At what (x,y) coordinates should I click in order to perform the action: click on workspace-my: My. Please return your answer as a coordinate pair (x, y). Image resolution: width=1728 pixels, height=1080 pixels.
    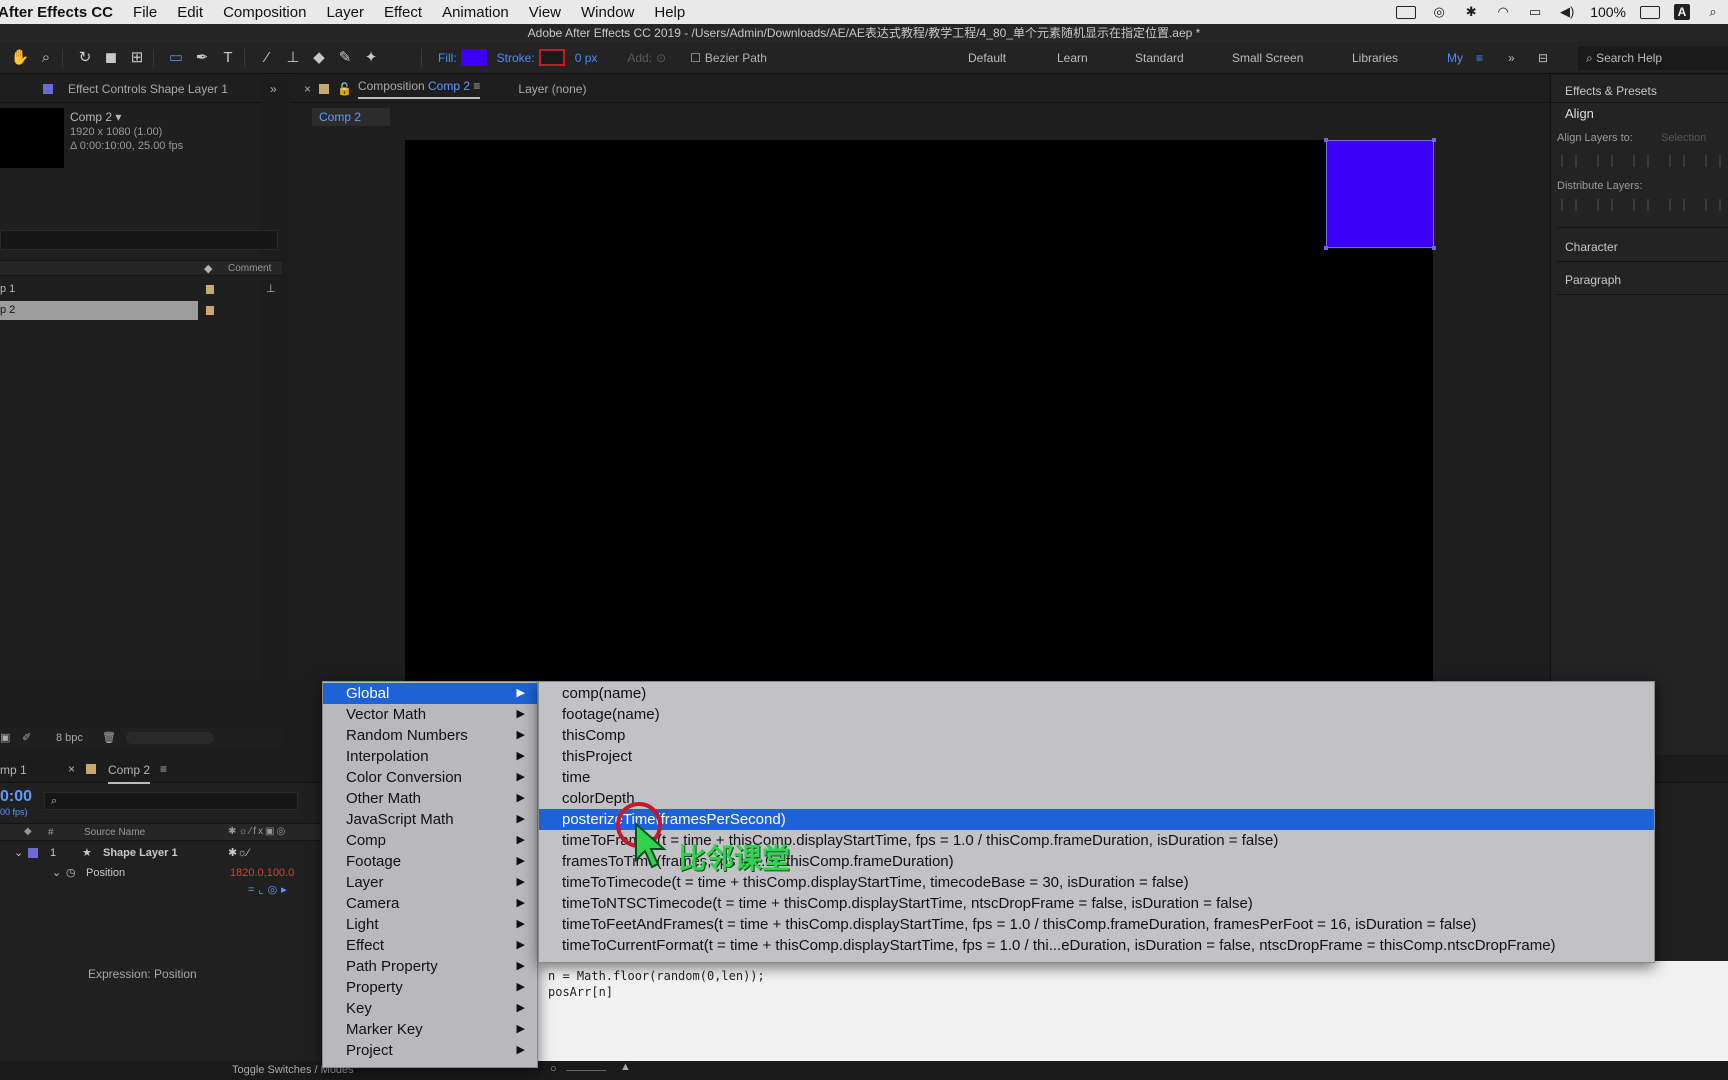
    Looking at the image, I should click on (1455, 58).